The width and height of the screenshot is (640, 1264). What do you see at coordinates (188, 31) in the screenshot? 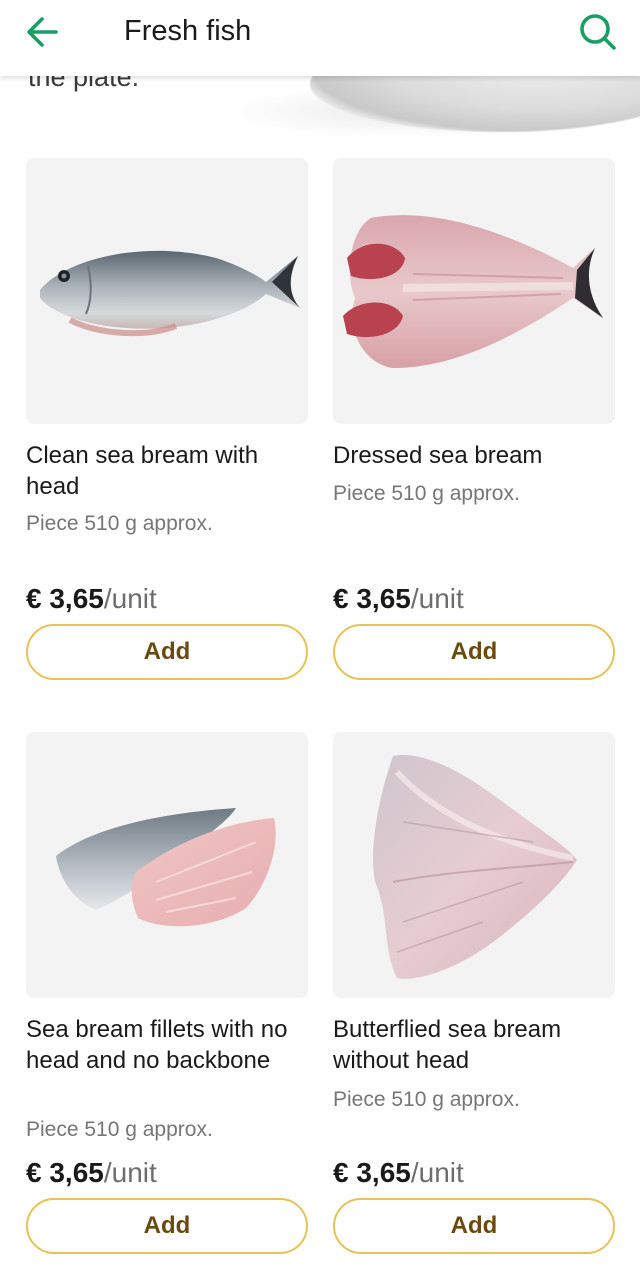
I see `page-title: Fresh fish` at bounding box center [188, 31].